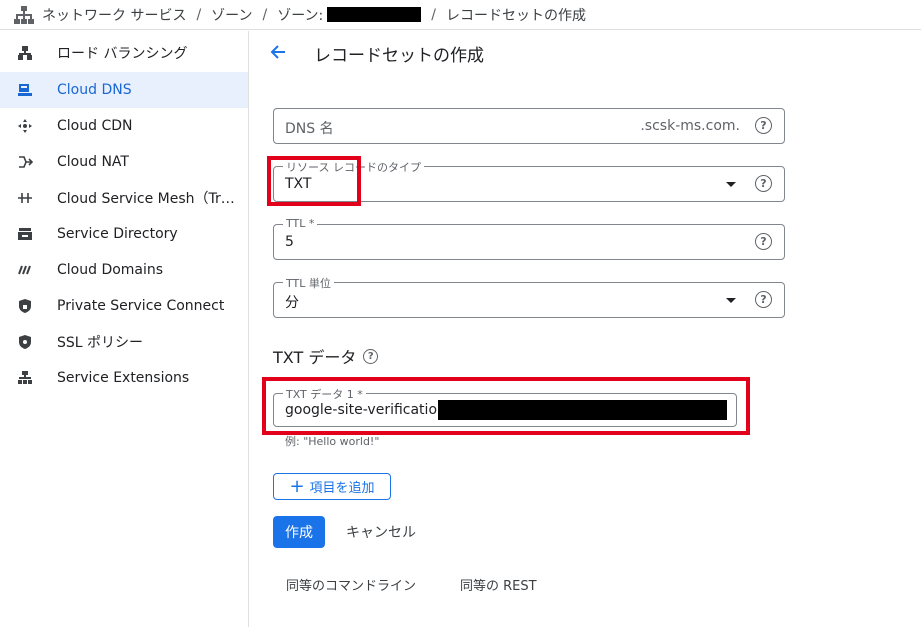 This screenshot has width=921, height=627. What do you see at coordinates (94, 90) in the screenshot?
I see `sidebar-item-label: Cloud DNS` at bounding box center [94, 90].